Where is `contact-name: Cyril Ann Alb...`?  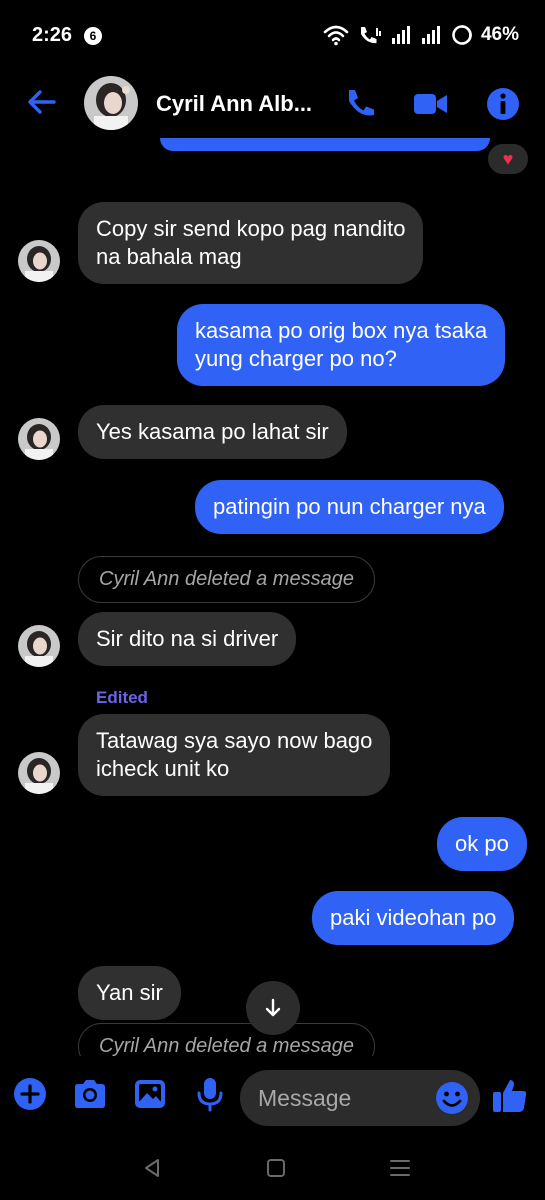
contact-name: Cyril Ann Alb... is located at coordinates (234, 104).